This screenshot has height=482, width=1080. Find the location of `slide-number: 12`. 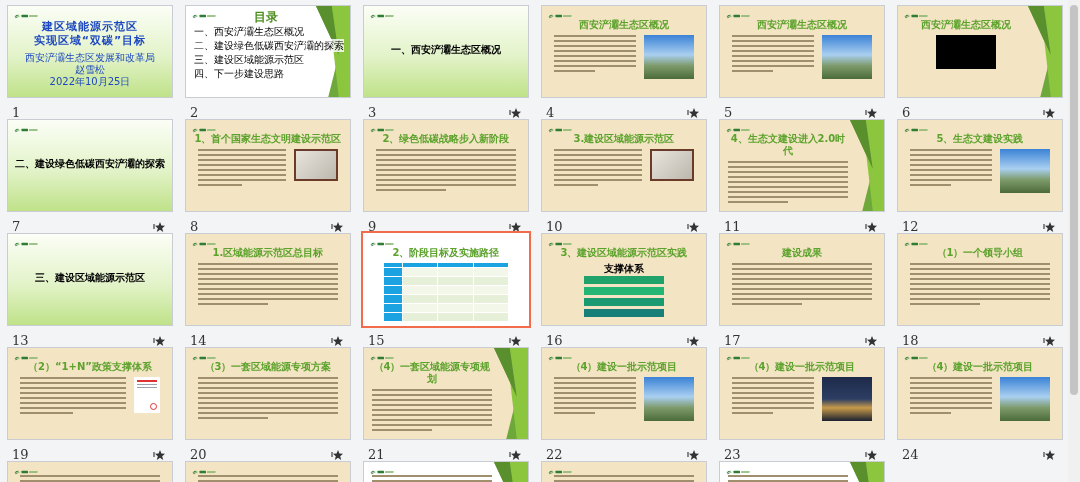

slide-number: 12 is located at coordinates (910, 226).